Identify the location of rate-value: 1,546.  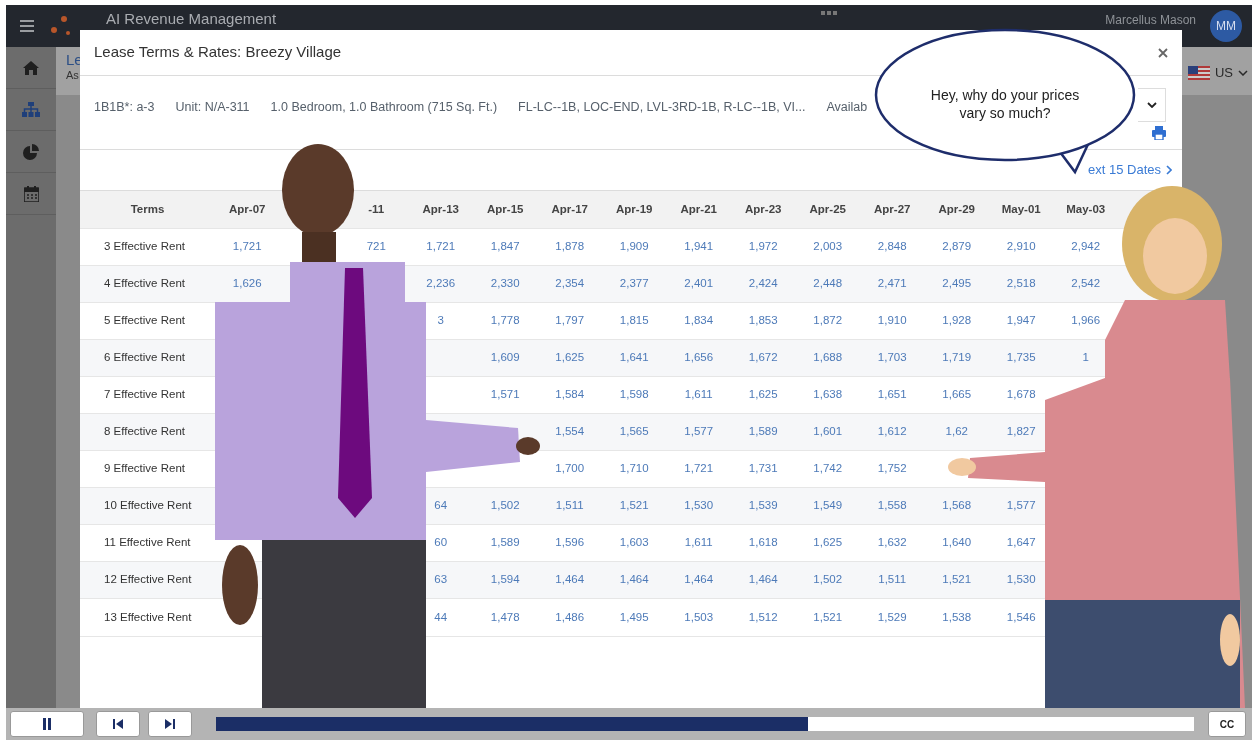
(1021, 616).